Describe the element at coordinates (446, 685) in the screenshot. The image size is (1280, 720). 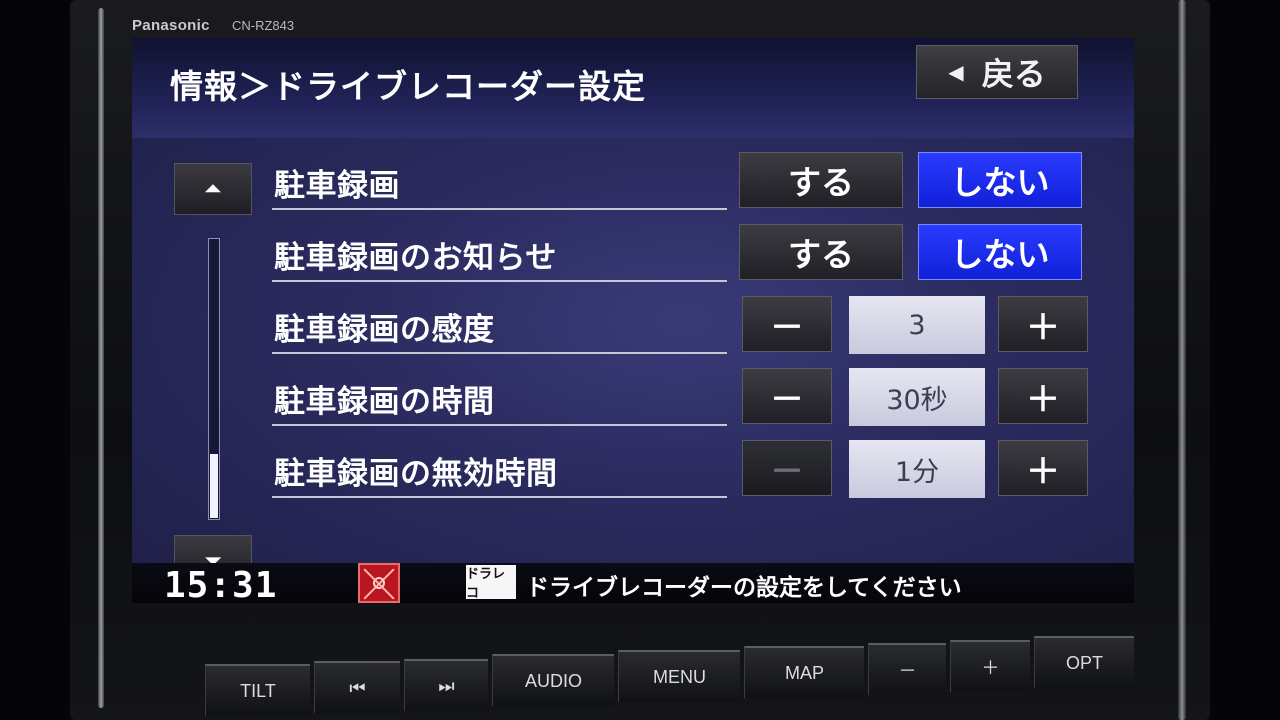
I see `hw-button-next: ⏭` at that location.